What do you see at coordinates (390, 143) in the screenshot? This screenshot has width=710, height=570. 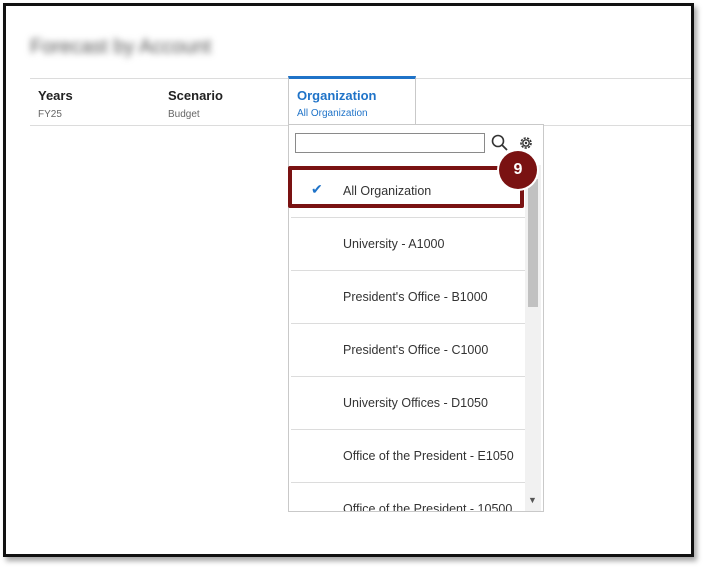 I see `search-input` at bounding box center [390, 143].